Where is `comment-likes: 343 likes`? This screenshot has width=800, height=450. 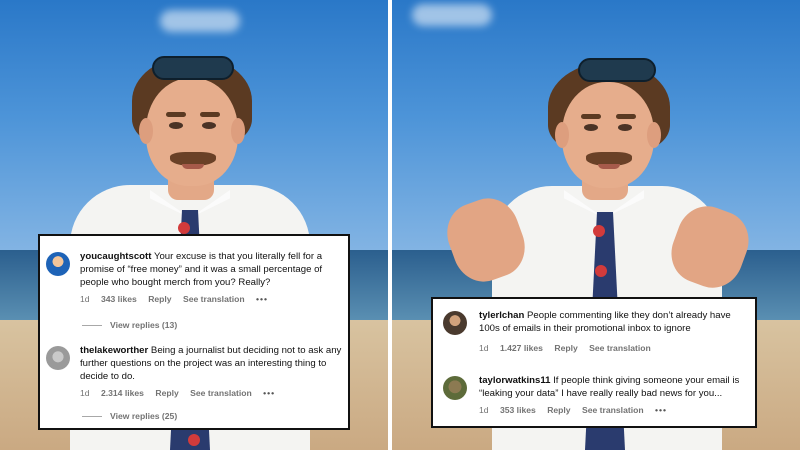 comment-likes: 343 likes is located at coordinates (119, 299).